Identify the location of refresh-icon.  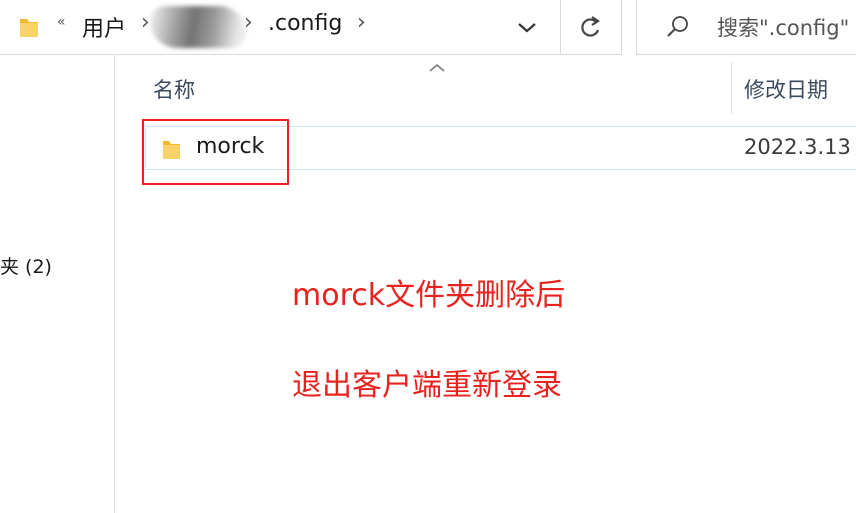
(590, 26).